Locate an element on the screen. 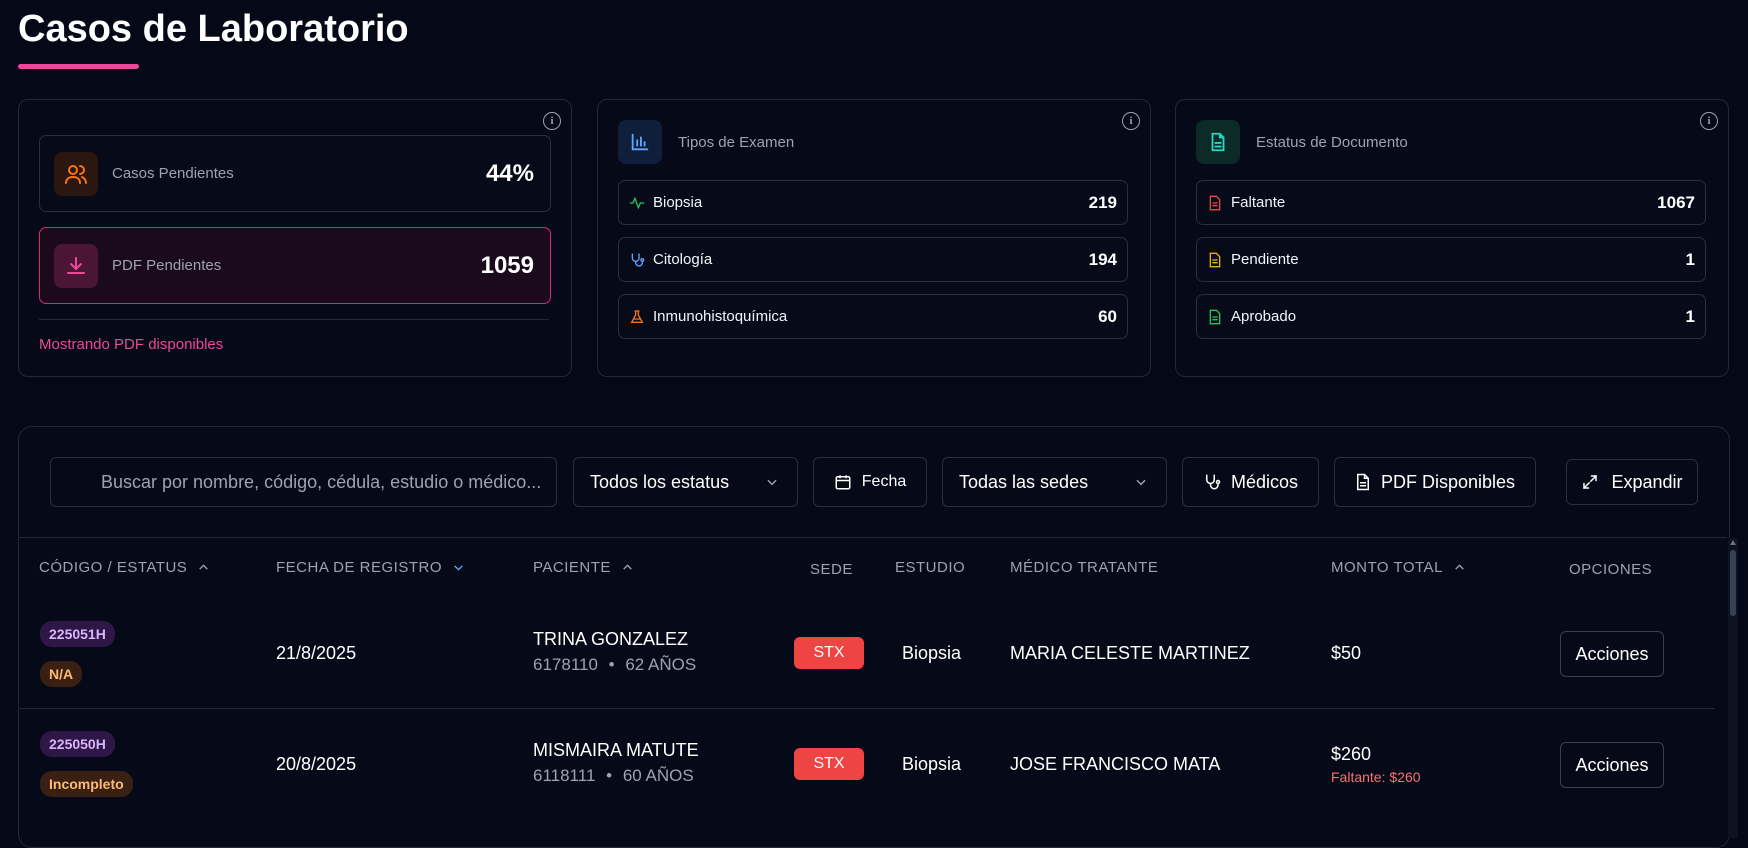 This screenshot has height=848, width=1748. page-title: Casos de Laboratorio is located at coordinates (213, 29).